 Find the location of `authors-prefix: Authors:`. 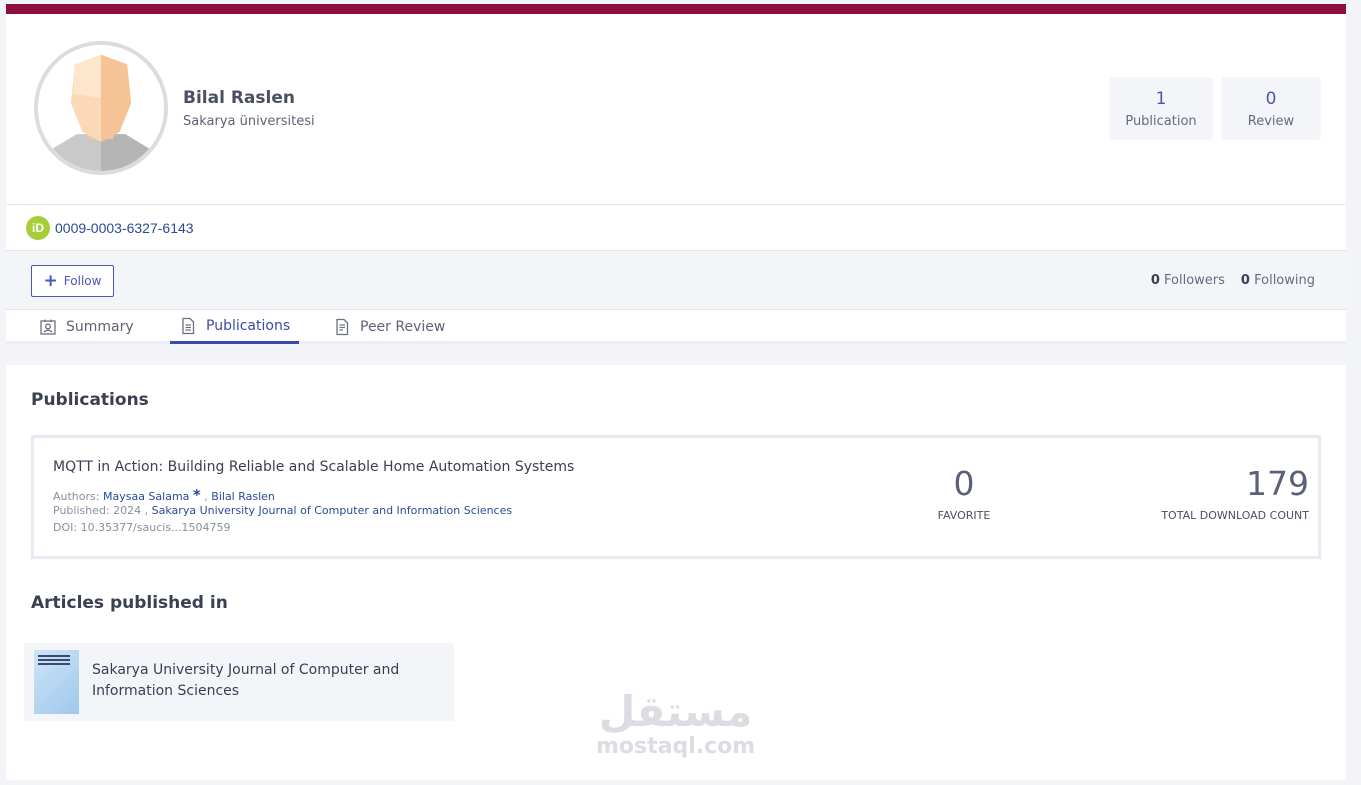

authors-prefix: Authors: is located at coordinates (76, 496).